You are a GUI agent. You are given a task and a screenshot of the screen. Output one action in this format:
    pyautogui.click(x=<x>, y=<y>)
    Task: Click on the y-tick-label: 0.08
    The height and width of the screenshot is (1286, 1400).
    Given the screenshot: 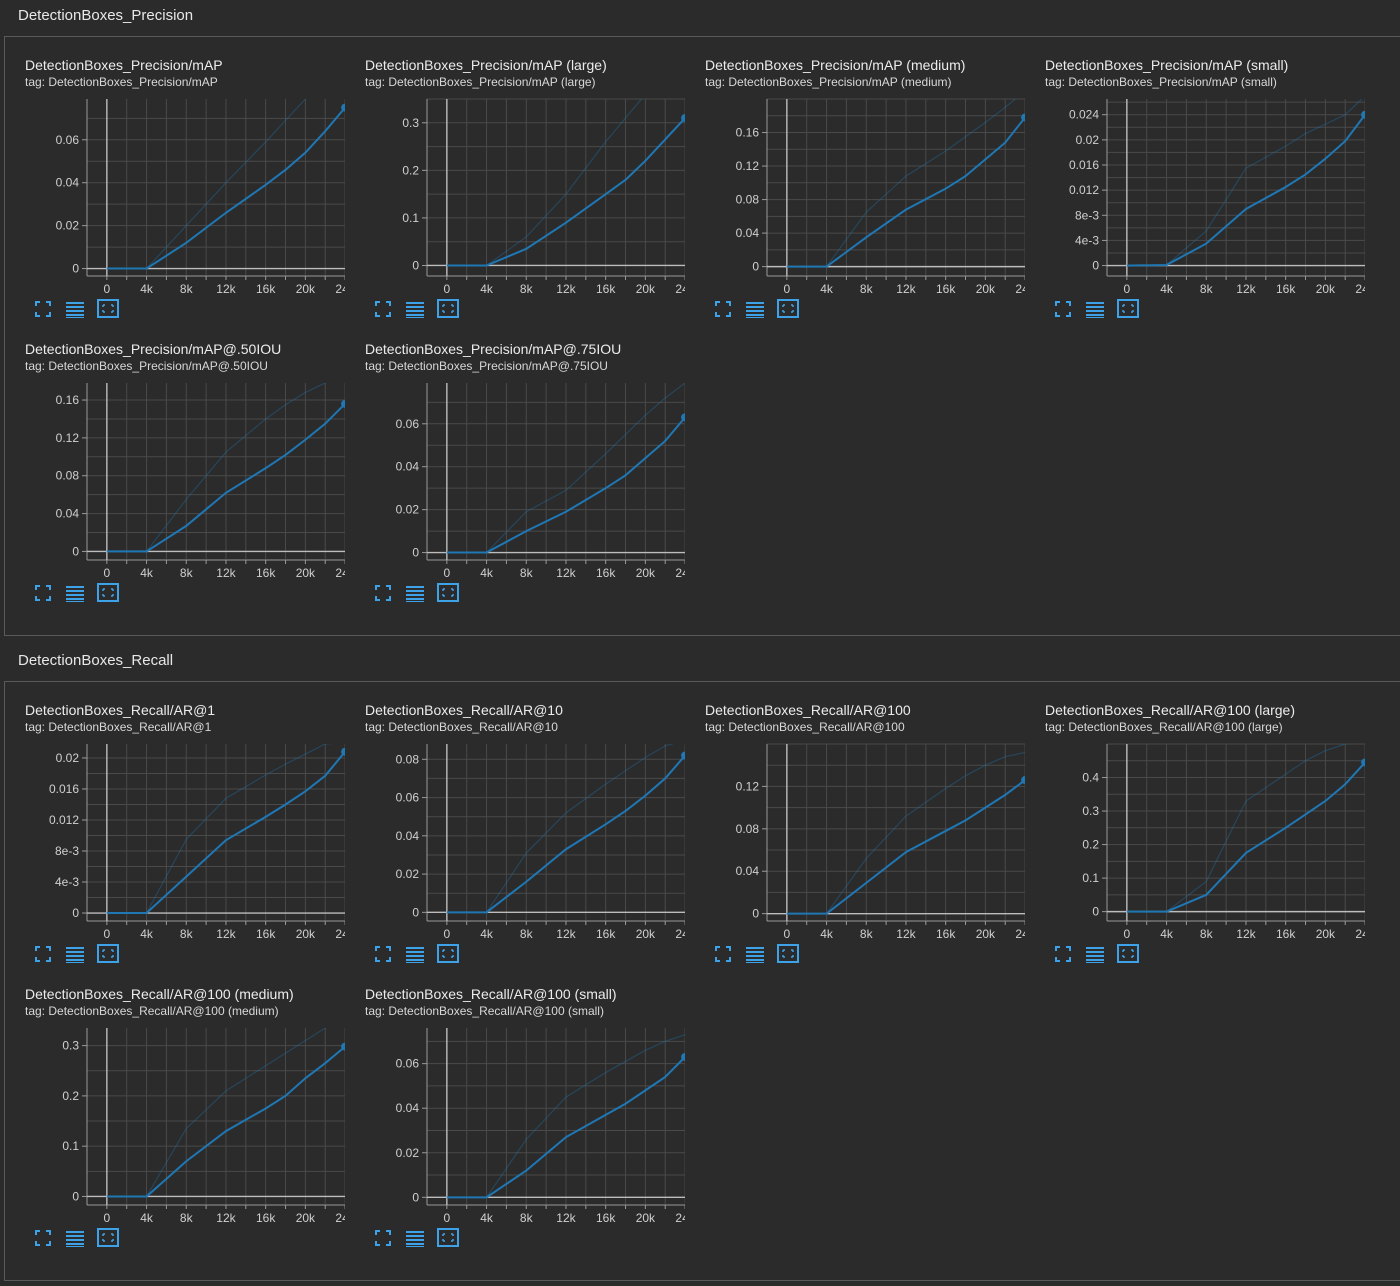 What is the action you would take?
    pyautogui.click(x=748, y=200)
    